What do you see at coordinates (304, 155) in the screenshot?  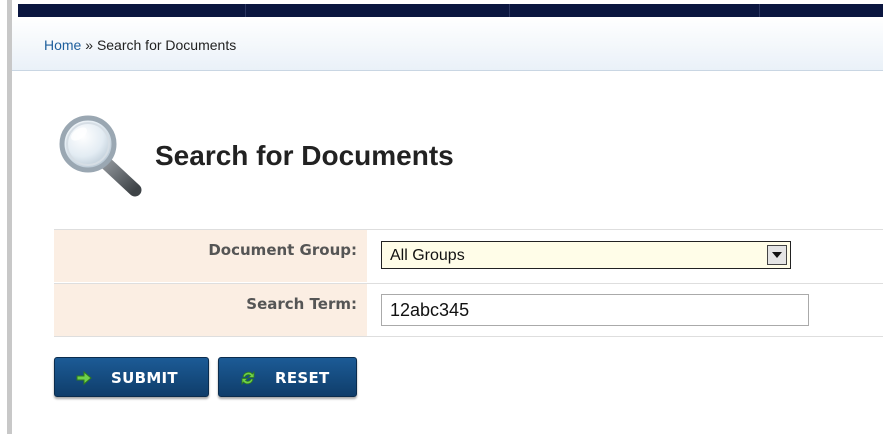 I see `page-title: Search for Documents` at bounding box center [304, 155].